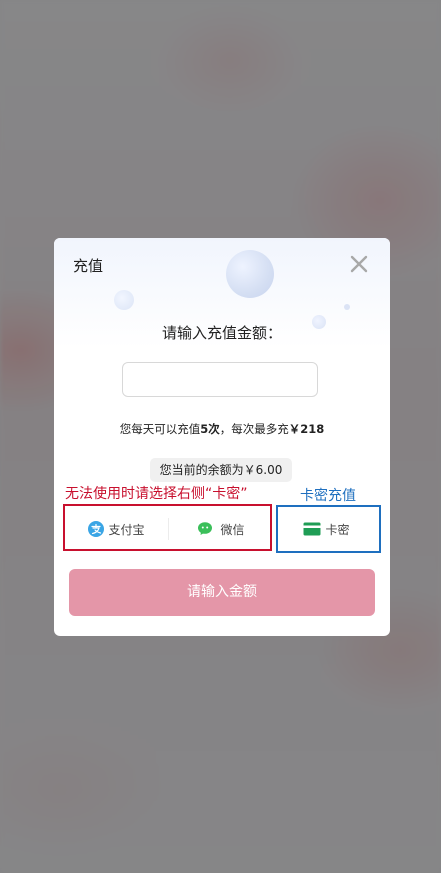 Image resolution: width=441 pixels, height=873 pixels. I want to click on annotation-left-note: 无法使用时请选择右侧“卡密”, so click(156, 494).